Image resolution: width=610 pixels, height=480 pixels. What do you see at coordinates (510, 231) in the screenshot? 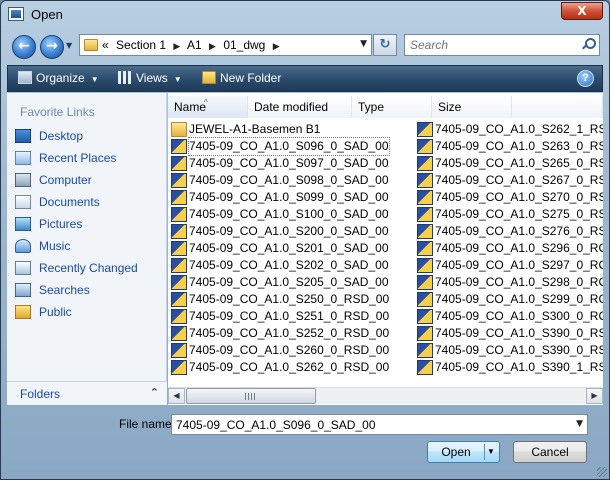
I see `file-item: 7405-09_CO_A1.0_S276_0_RSD_0` at bounding box center [510, 231].